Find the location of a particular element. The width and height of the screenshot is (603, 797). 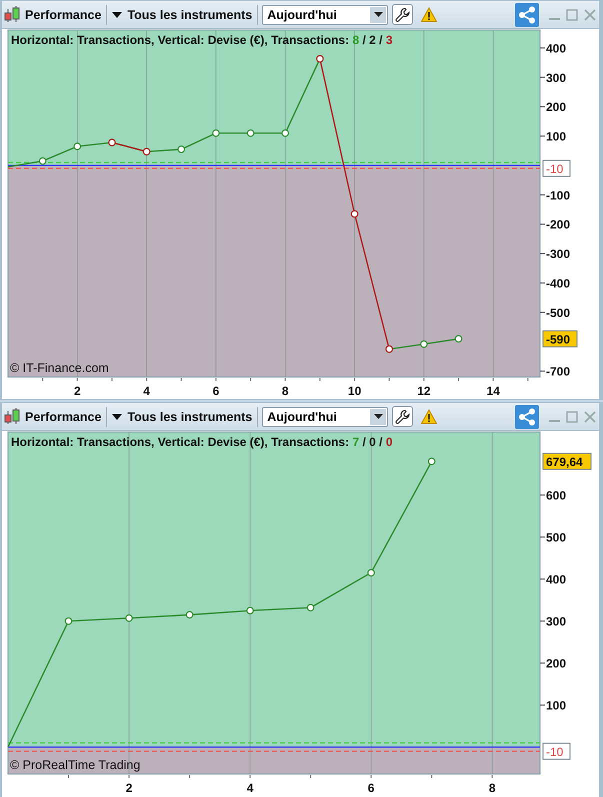

chart-legend: Horizontal: Transactions, Vertical: Devise (€), Transactions: 7 / 0 / 0 is located at coordinates (201, 442).